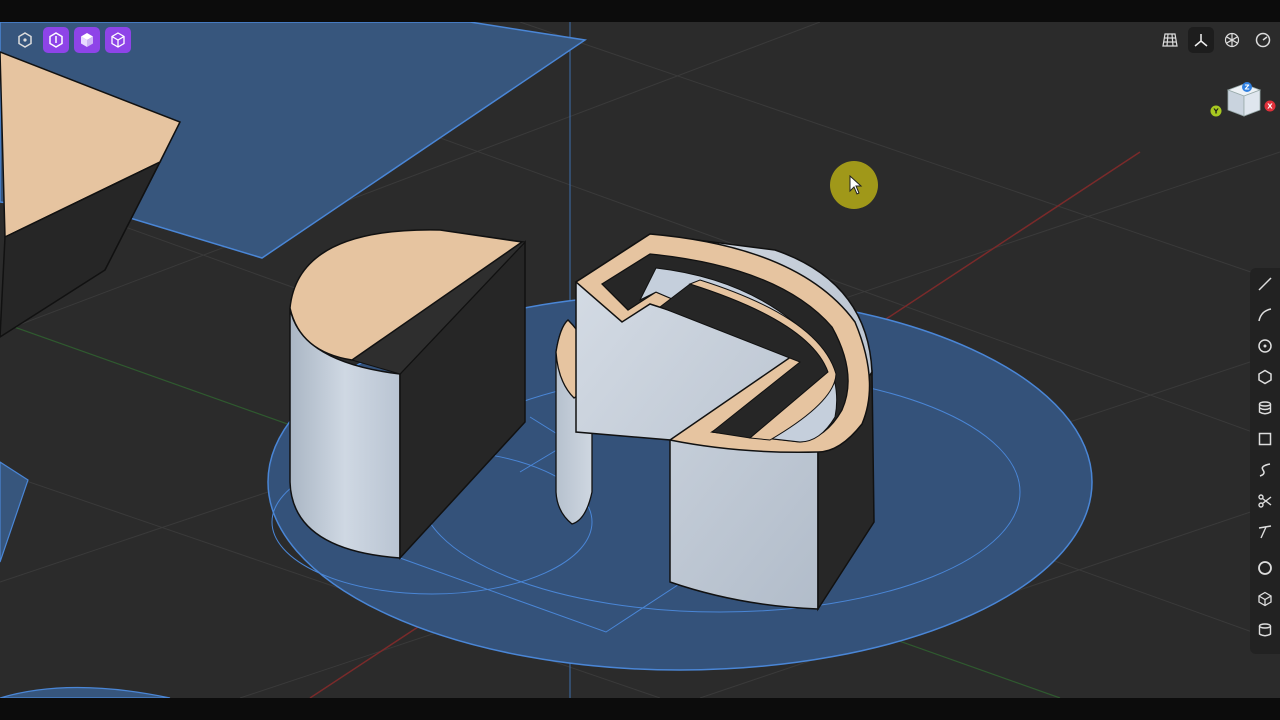  I want to click on gauge-icon, so click(1263, 40).